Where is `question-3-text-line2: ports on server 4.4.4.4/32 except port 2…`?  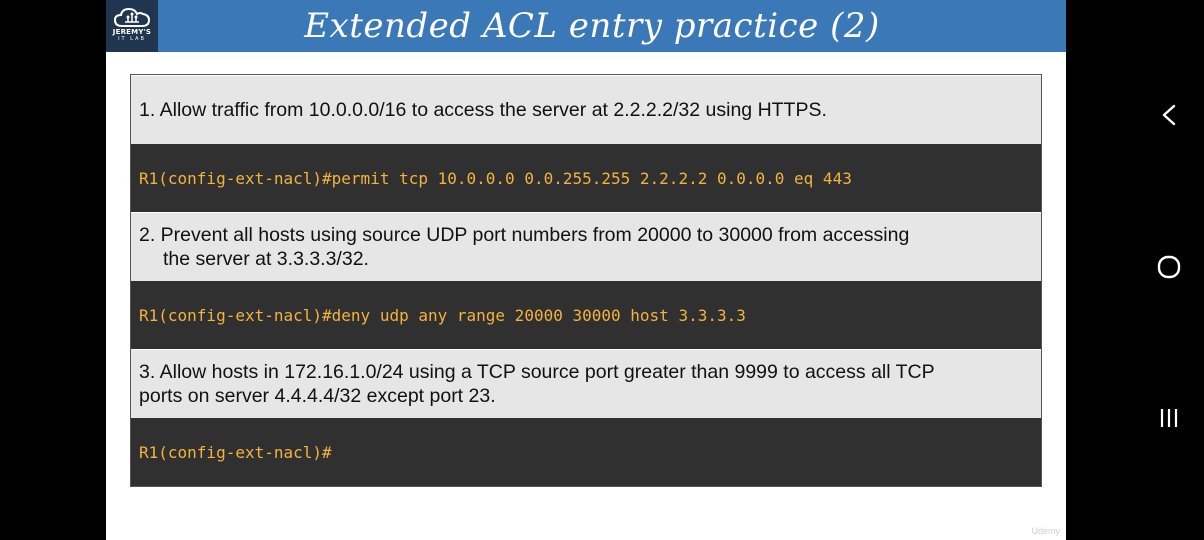
question-3-text-line2: ports on server 4.4.4.4/32 except port 2… is located at coordinates (317, 396).